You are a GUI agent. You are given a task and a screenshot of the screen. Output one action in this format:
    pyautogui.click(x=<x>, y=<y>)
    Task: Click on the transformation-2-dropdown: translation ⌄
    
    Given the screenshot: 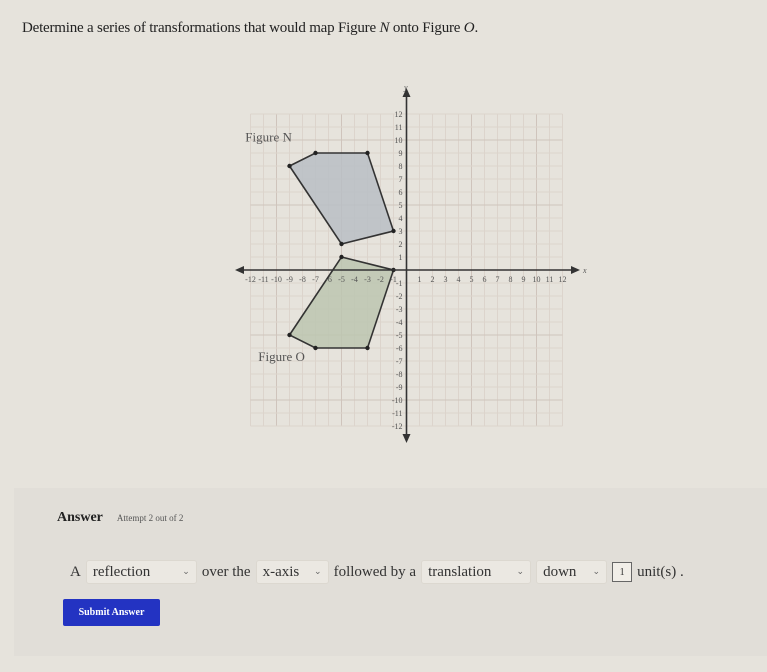 What is the action you would take?
    pyautogui.click(x=476, y=572)
    